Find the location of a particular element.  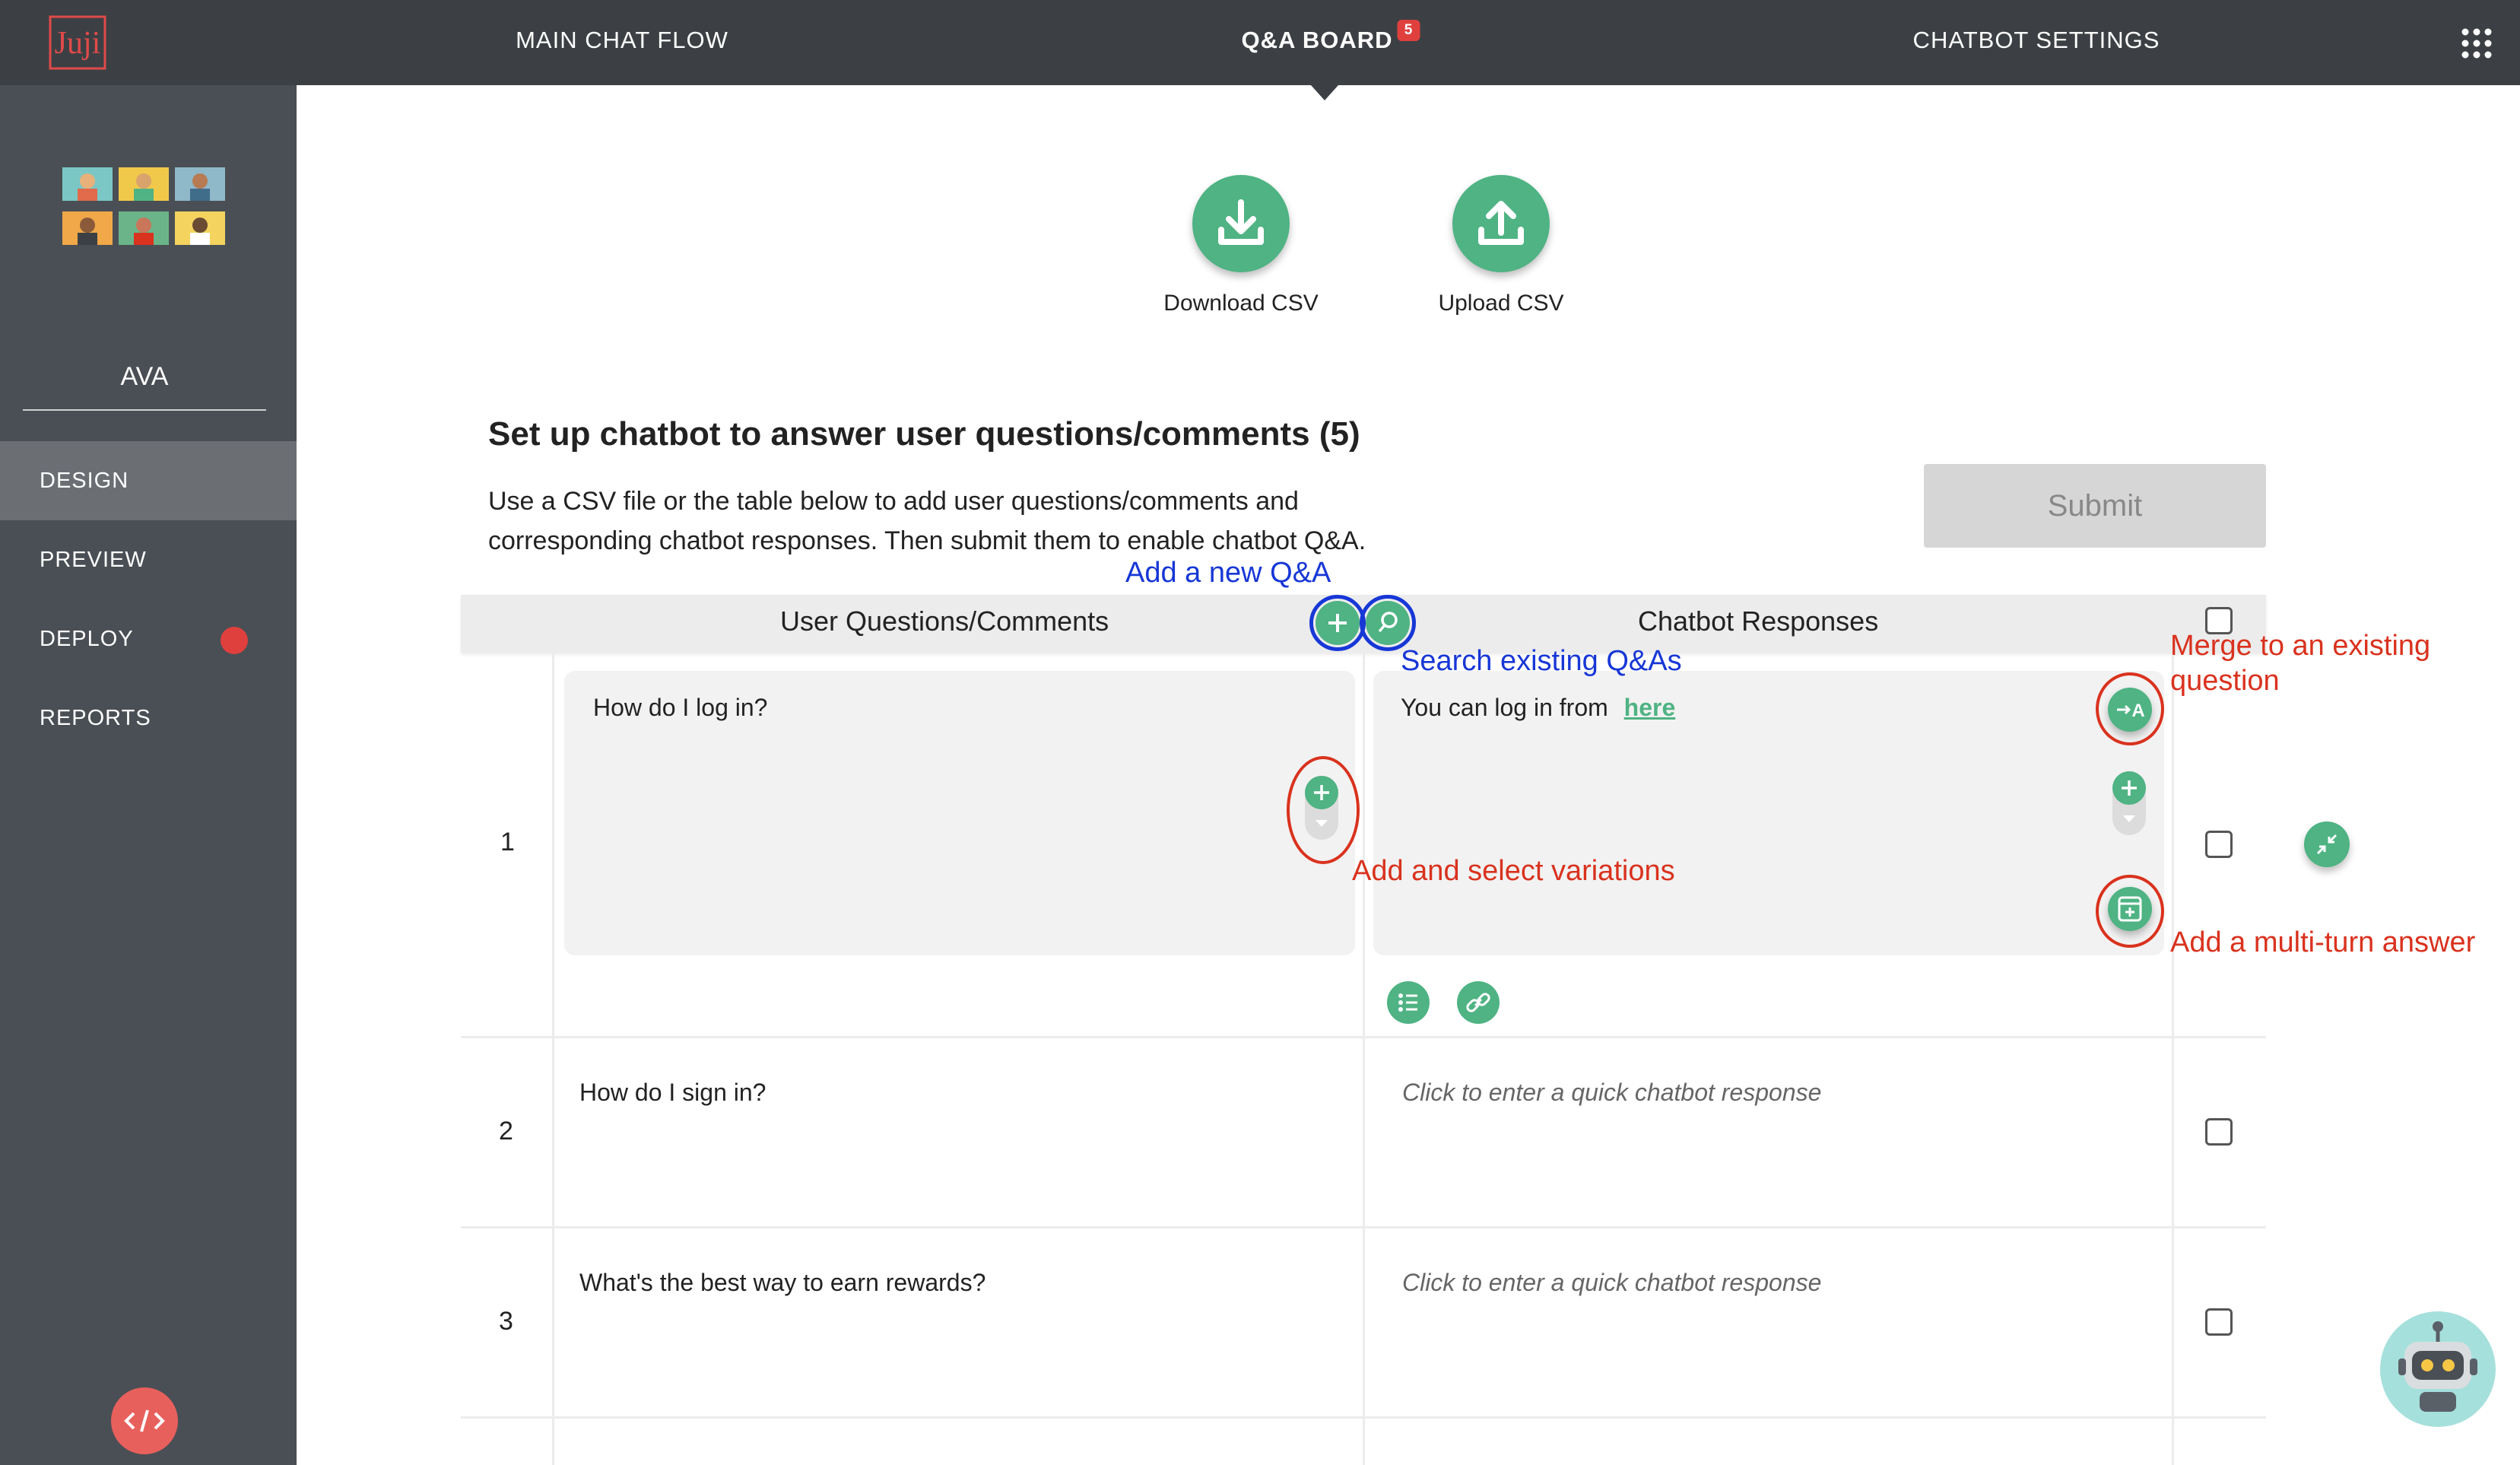

chatbot-robot-avatar is located at coordinates (2438, 1369).